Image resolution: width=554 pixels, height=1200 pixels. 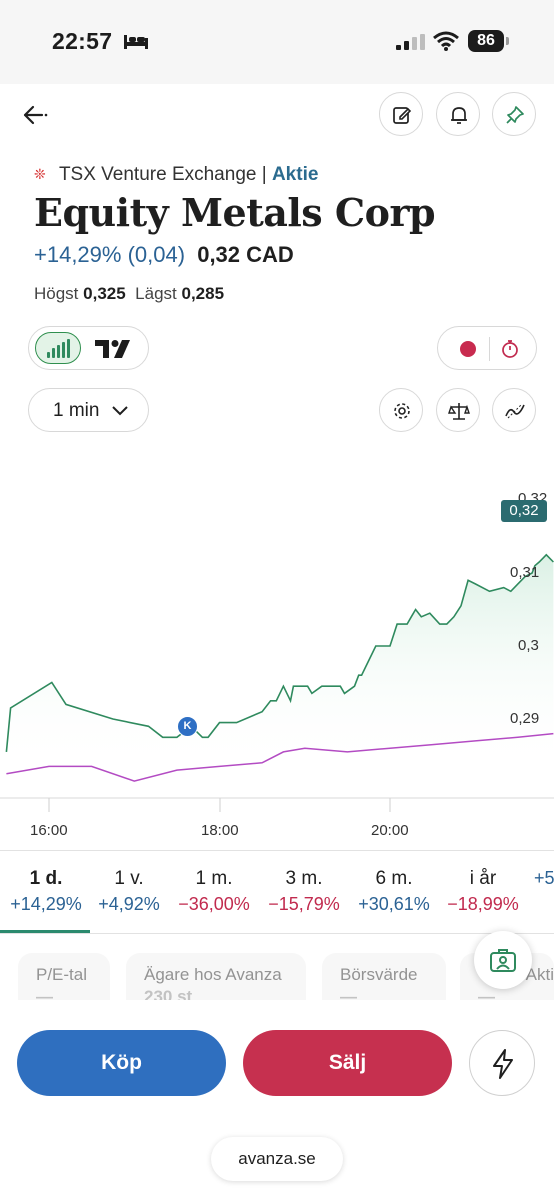 I want to click on quick-trade-button, so click(x=502, y=1063).